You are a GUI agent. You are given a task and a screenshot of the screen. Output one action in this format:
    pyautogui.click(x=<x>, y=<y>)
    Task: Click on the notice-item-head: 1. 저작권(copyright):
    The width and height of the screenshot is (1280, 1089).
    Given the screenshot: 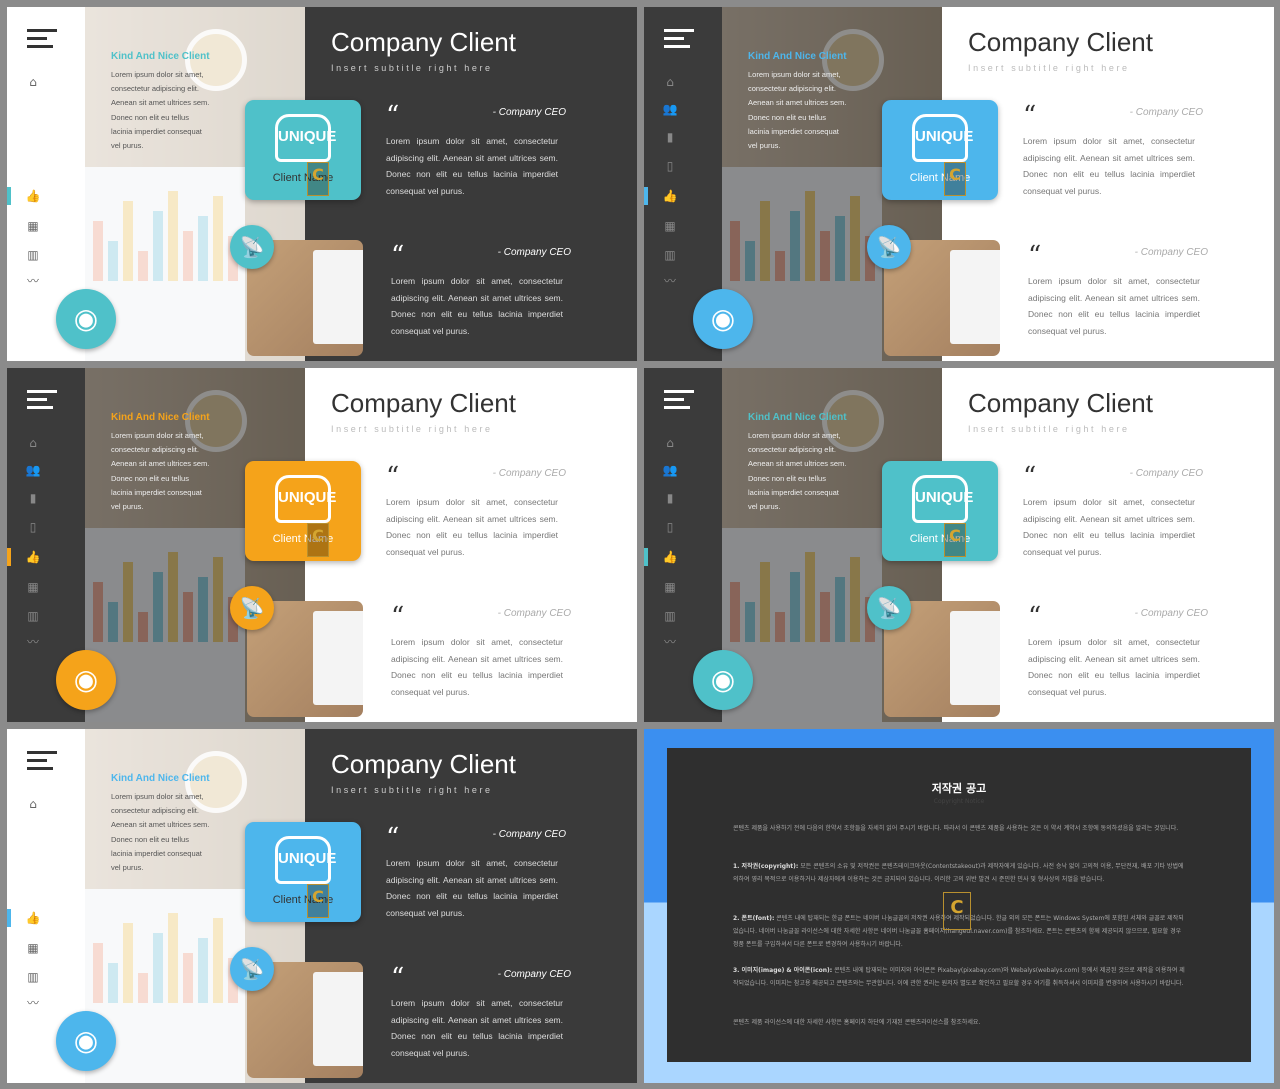 What is the action you would take?
    pyautogui.click(x=766, y=866)
    